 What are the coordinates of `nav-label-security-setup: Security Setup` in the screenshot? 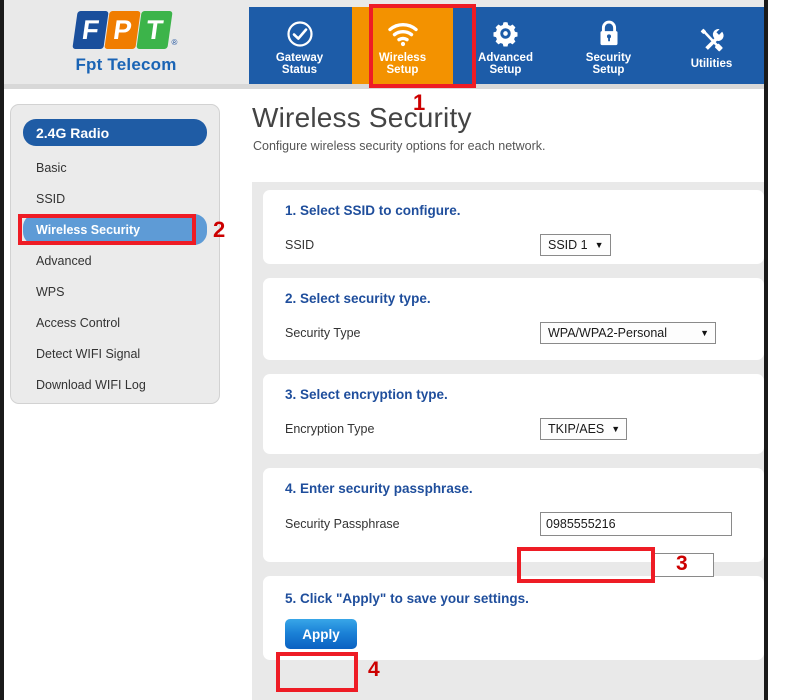 It's located at (608, 64).